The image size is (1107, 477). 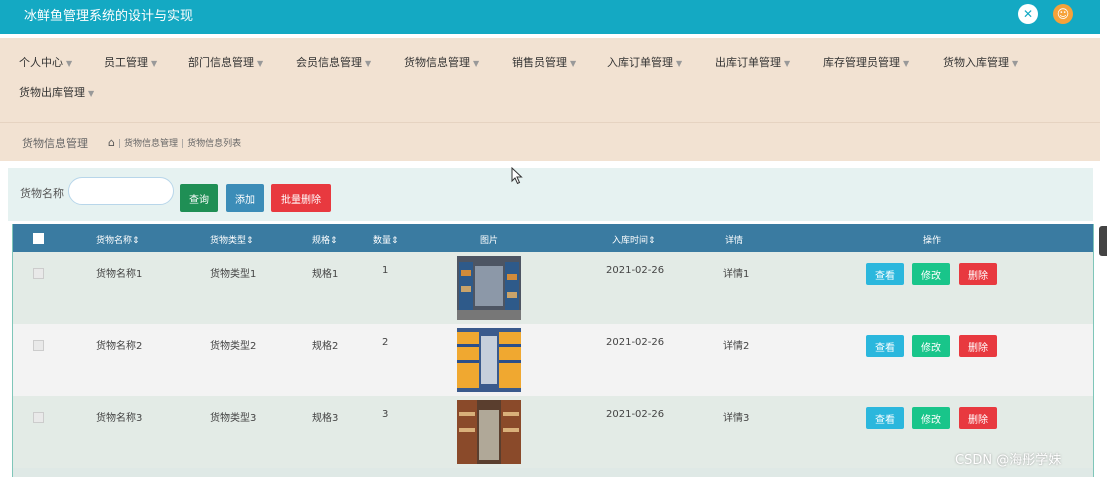 What do you see at coordinates (385, 342) in the screenshot?
I see `cell-qty: 2` at bounding box center [385, 342].